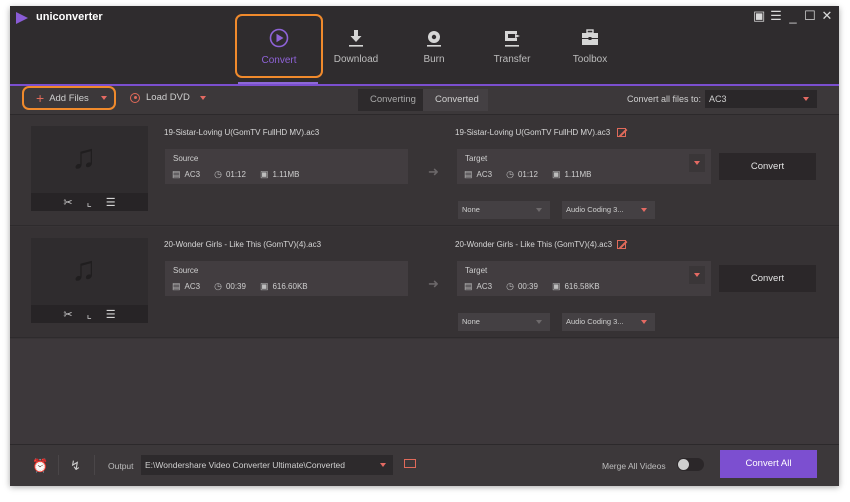 The height and width of the screenshot is (502, 850). What do you see at coordinates (434, 45) in the screenshot?
I see `nav-burn: Burn` at bounding box center [434, 45].